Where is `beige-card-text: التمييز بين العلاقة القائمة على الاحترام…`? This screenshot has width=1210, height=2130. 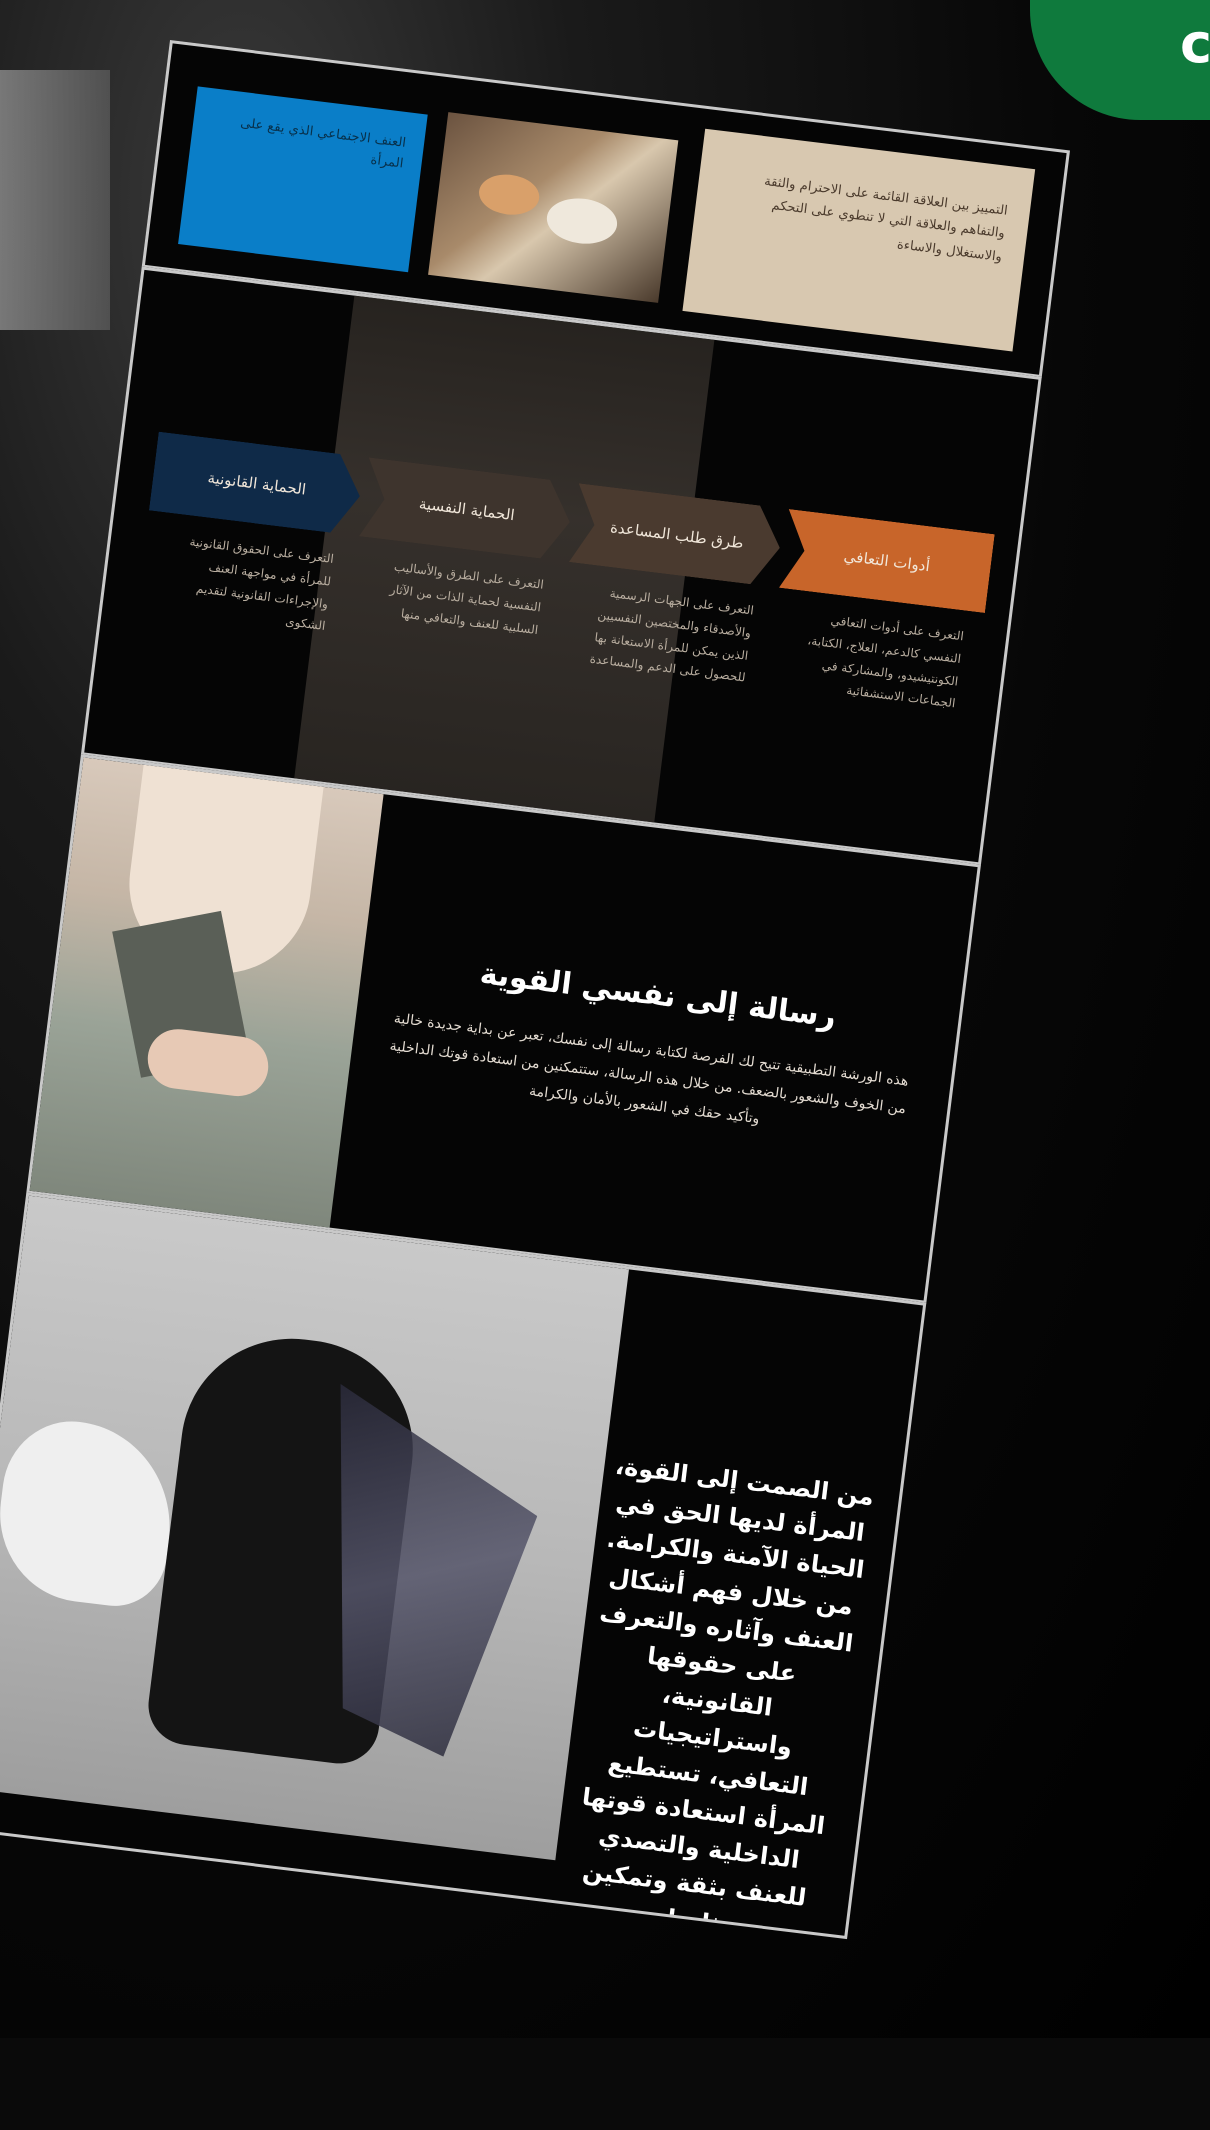
beige-card-text: التمييز بين العلاقة القائمة على الاحترام… is located at coordinates (886, 219).